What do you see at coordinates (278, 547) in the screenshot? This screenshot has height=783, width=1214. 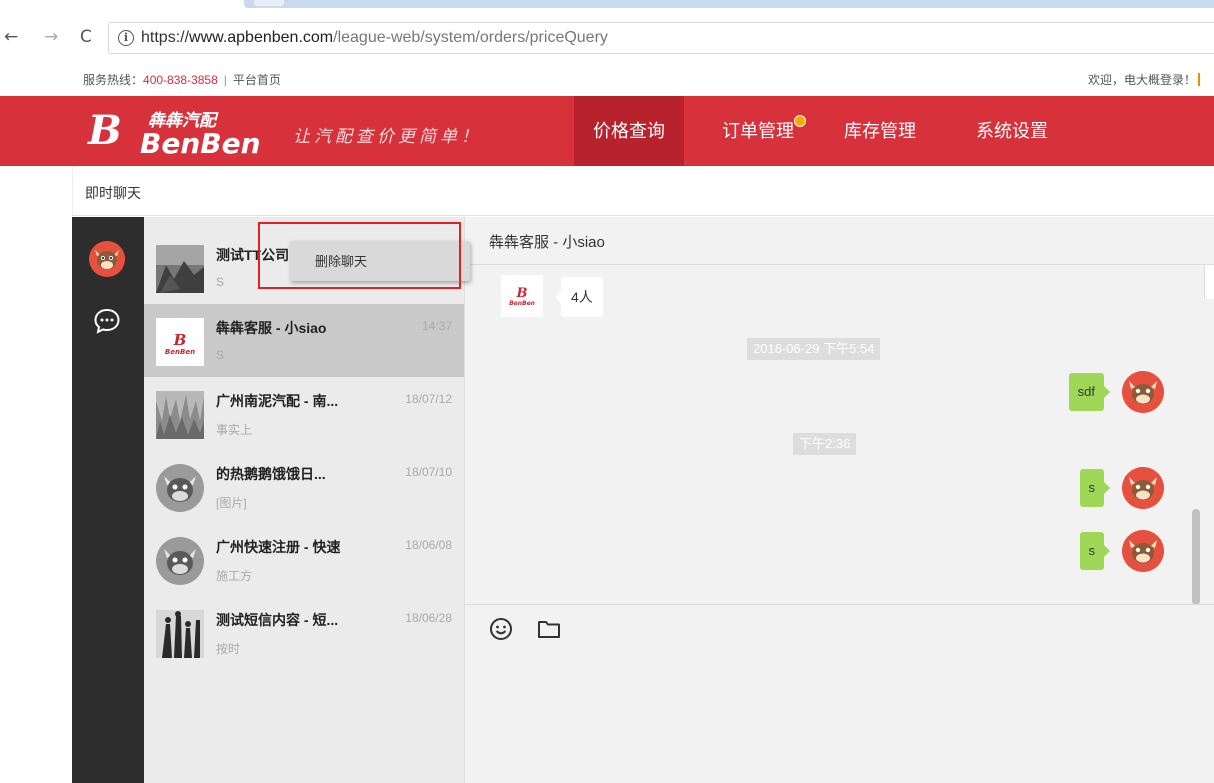 I see `conversation-name: 广州快速注册 - 快速` at bounding box center [278, 547].